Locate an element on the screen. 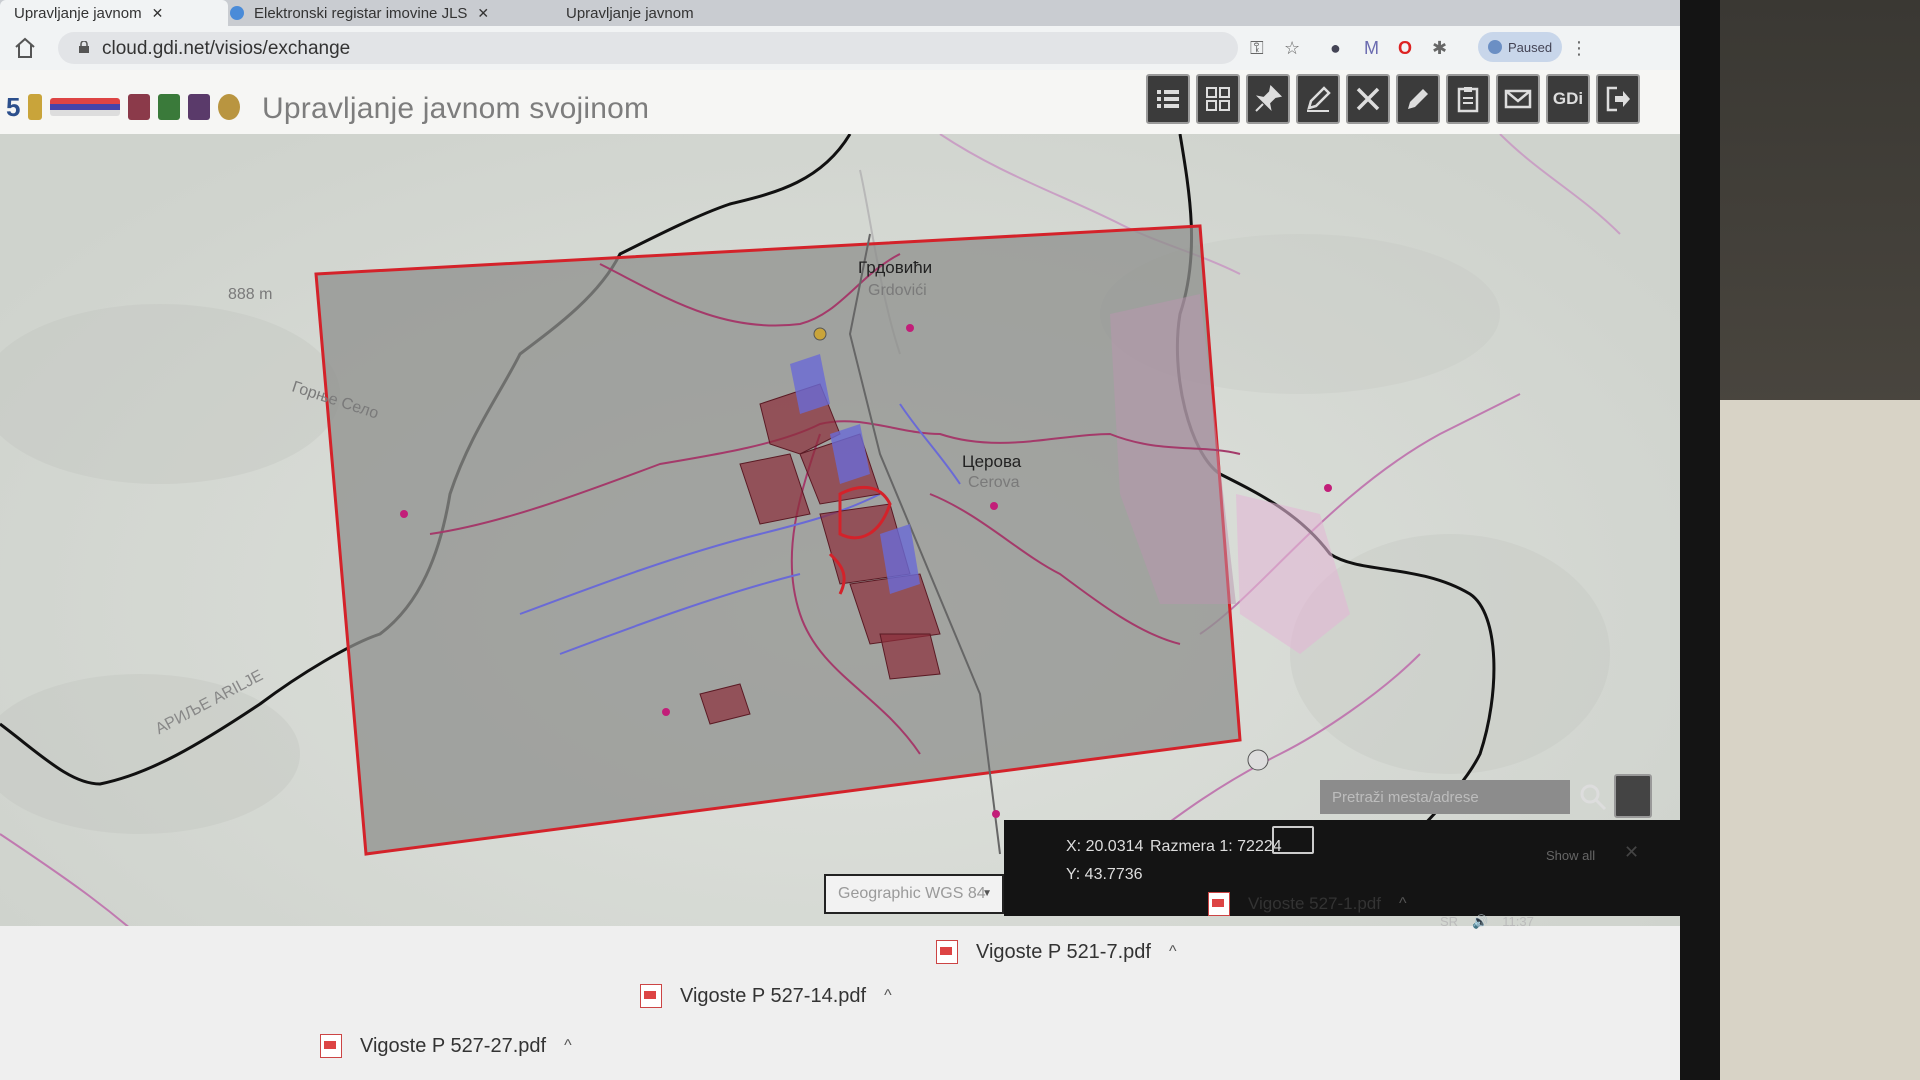 Image resolution: width=1920 pixels, height=1080 pixels. pencil-icon is located at coordinates (1319, 99).